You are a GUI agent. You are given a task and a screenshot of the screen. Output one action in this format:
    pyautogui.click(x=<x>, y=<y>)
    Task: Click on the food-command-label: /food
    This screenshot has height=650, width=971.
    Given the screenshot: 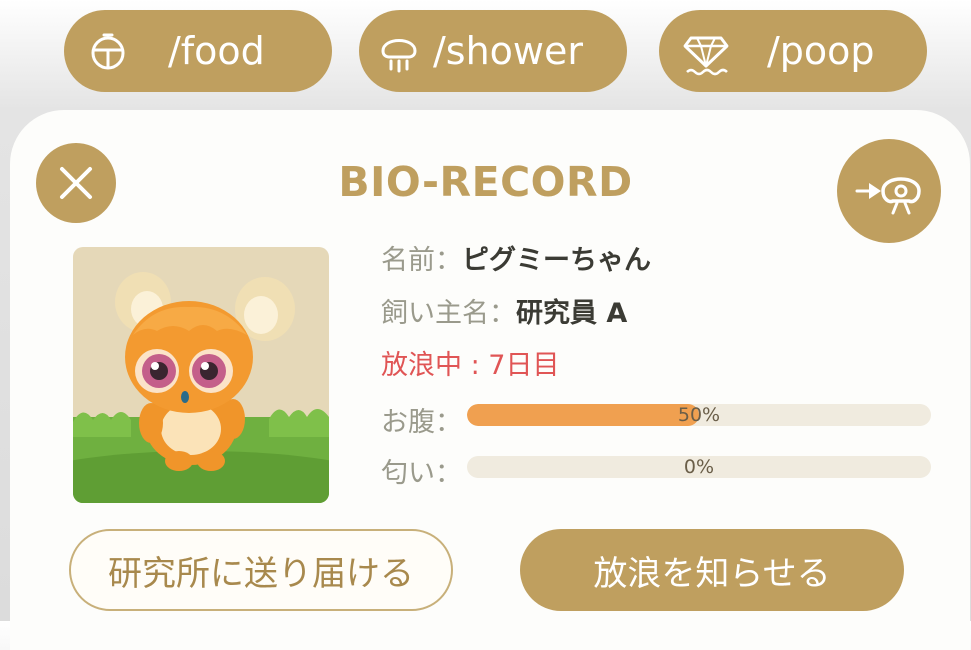 What is the action you would take?
    pyautogui.click(x=216, y=51)
    